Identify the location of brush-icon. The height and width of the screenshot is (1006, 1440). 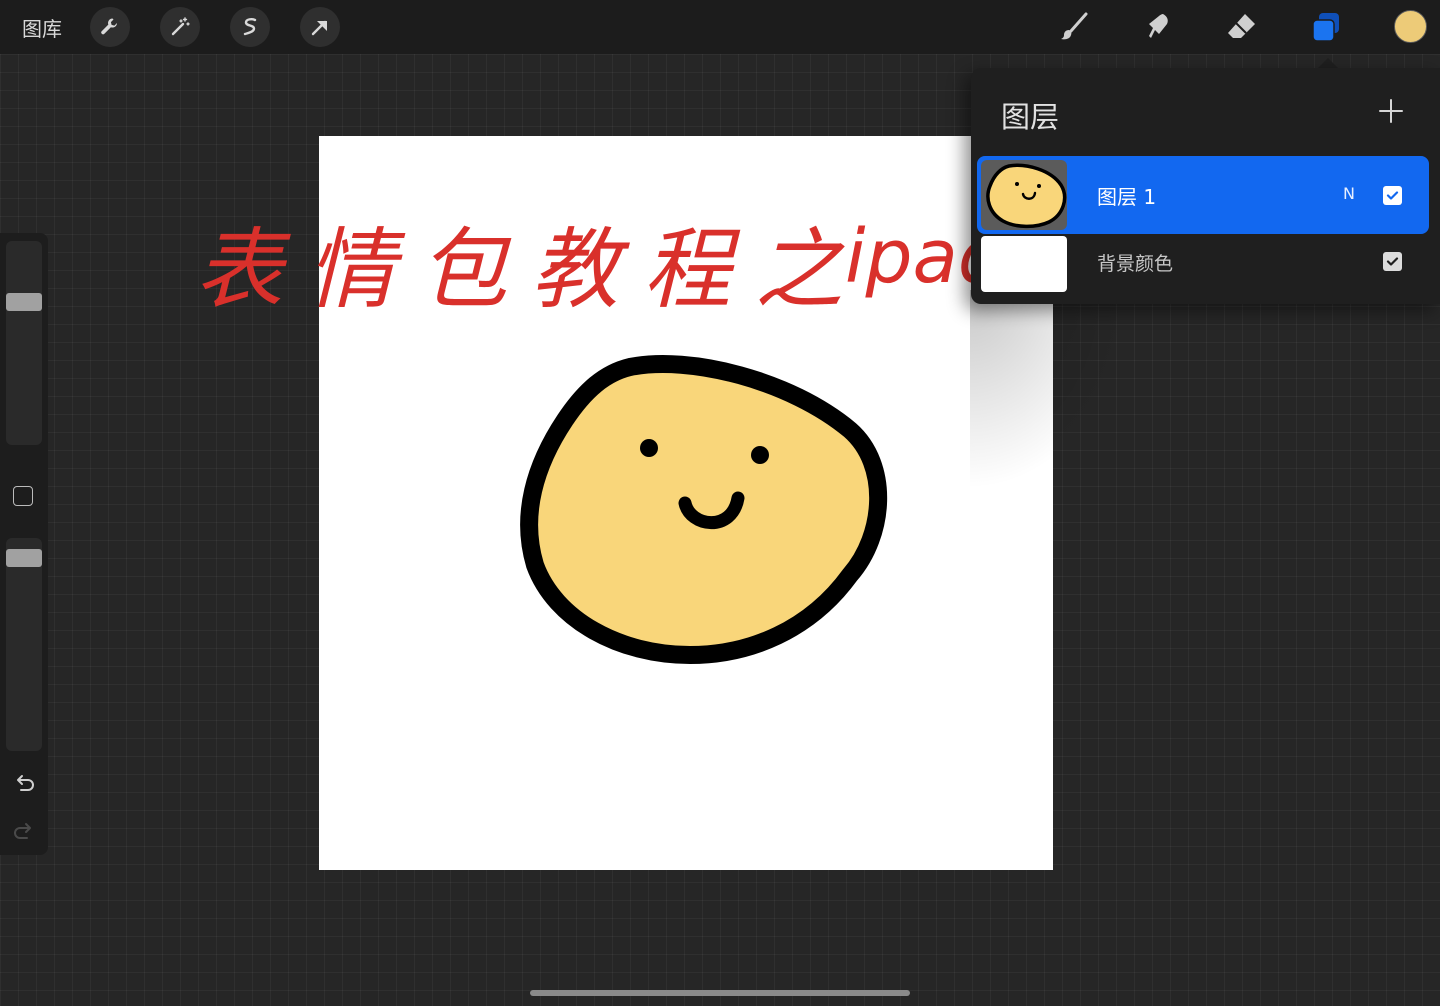
(1074, 26).